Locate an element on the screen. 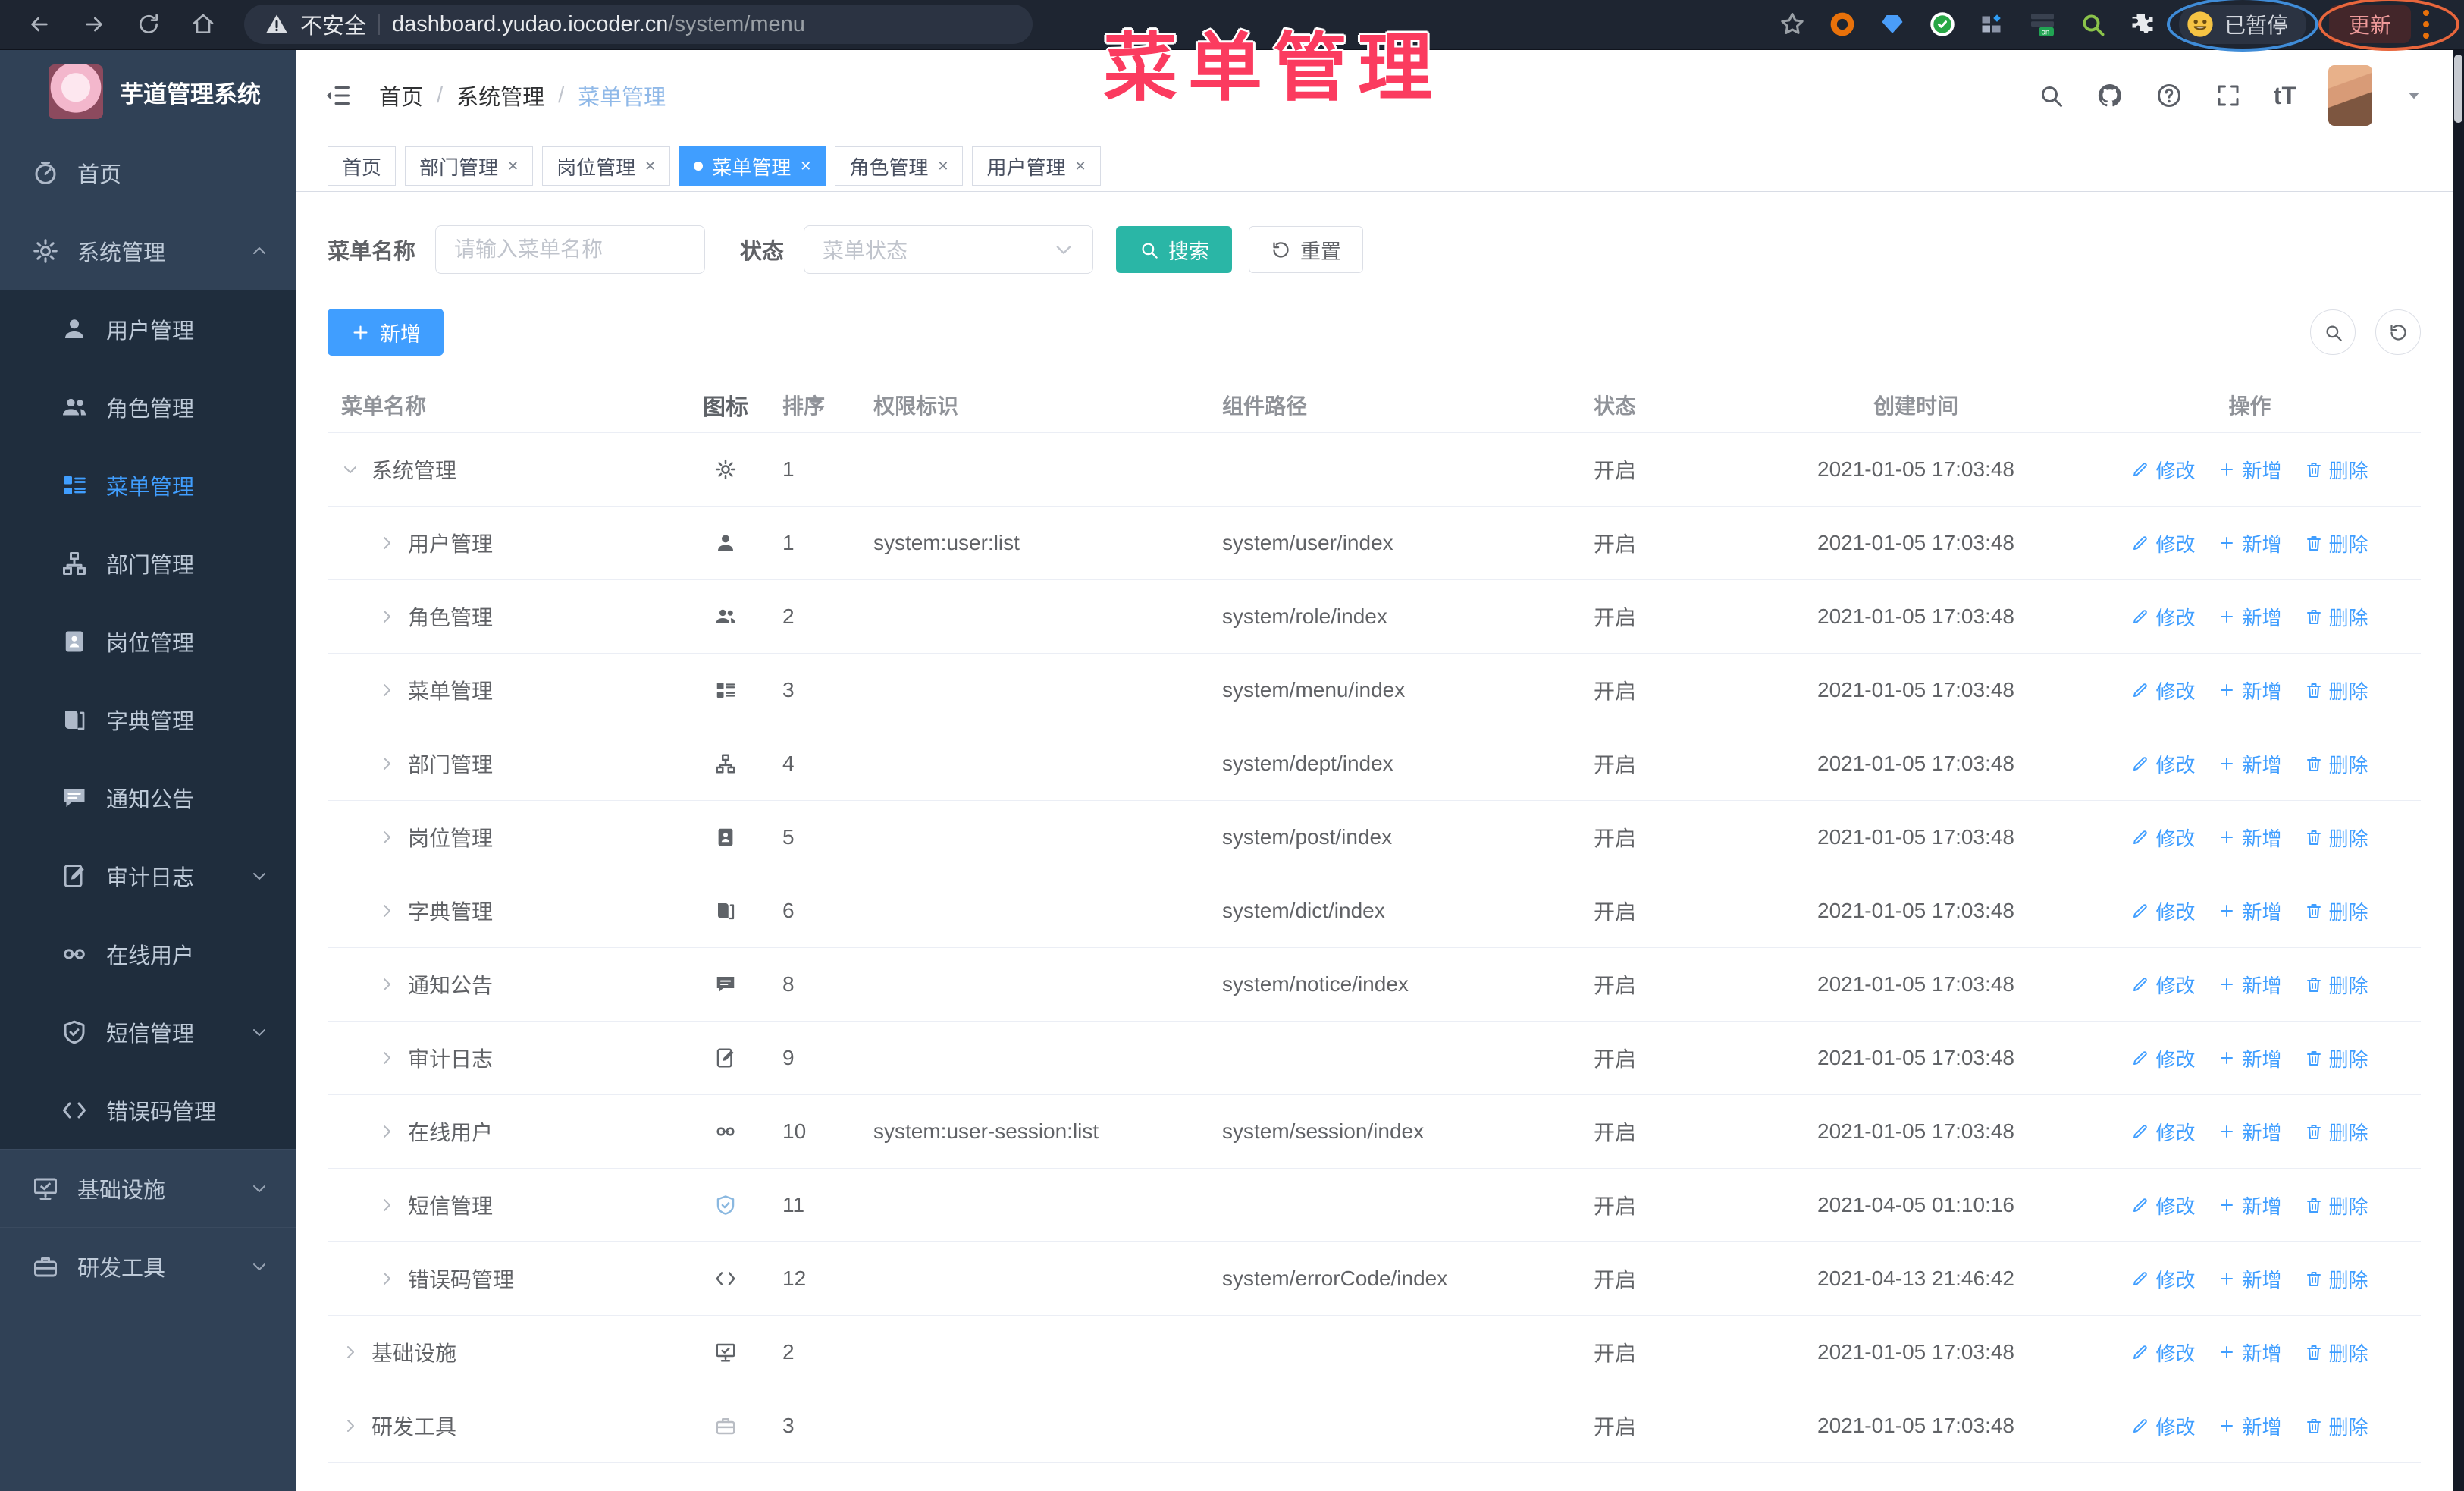  sidebar-item-1: 系统管理 is located at coordinates (148, 251).